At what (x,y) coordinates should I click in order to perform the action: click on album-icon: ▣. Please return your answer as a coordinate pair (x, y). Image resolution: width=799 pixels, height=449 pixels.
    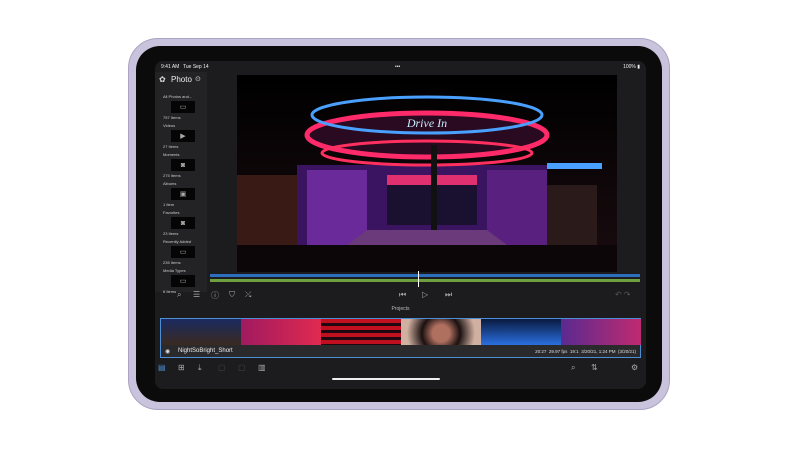
    Looking at the image, I should click on (183, 194).